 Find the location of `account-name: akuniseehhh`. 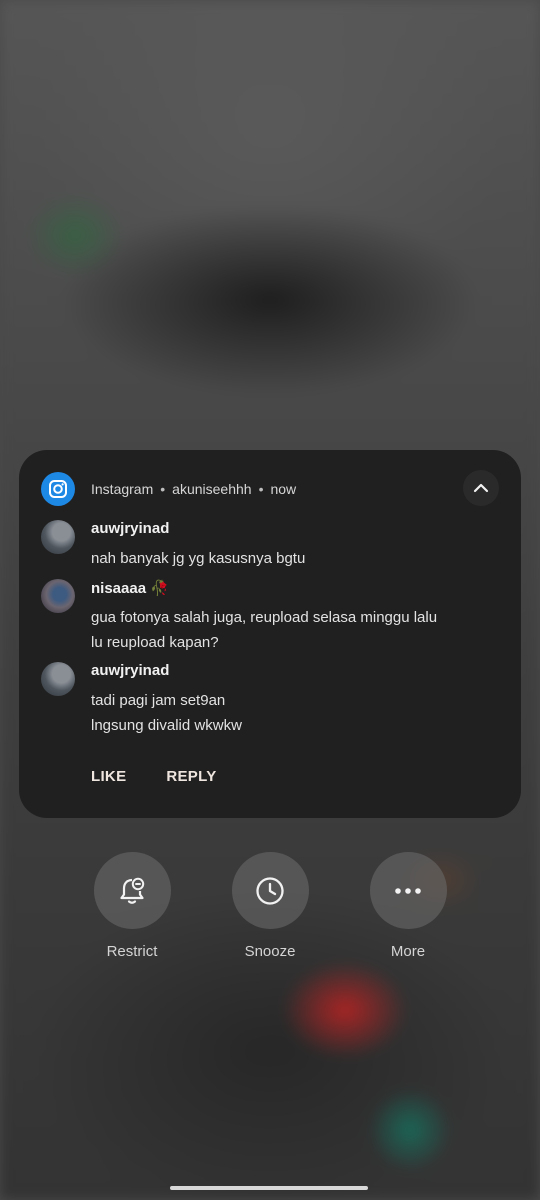

account-name: akuniseehhh is located at coordinates (212, 489).